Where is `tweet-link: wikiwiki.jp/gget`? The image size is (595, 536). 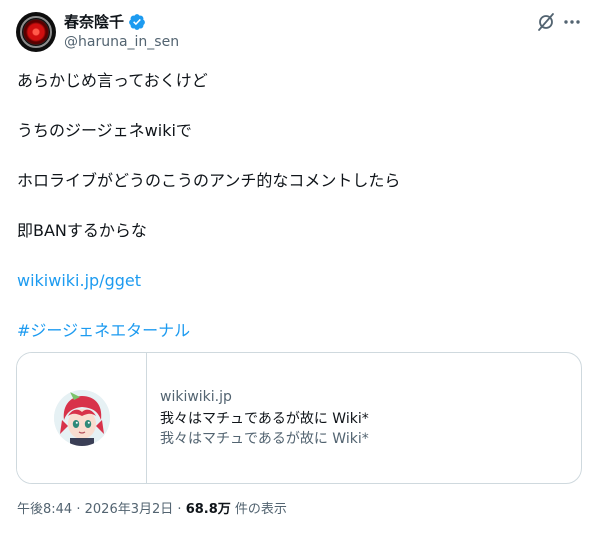
tweet-link: wikiwiki.jp/gget is located at coordinates (79, 281).